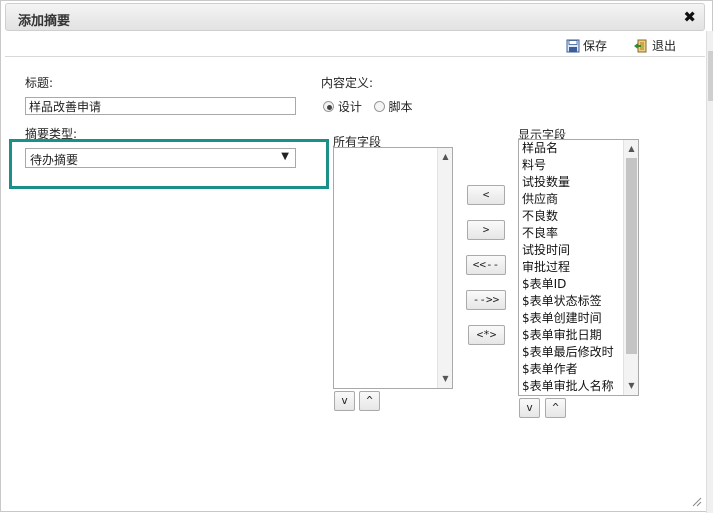 This screenshot has width=713, height=513. What do you see at coordinates (572, 216) in the screenshot?
I see `list-item: 不良数` at bounding box center [572, 216].